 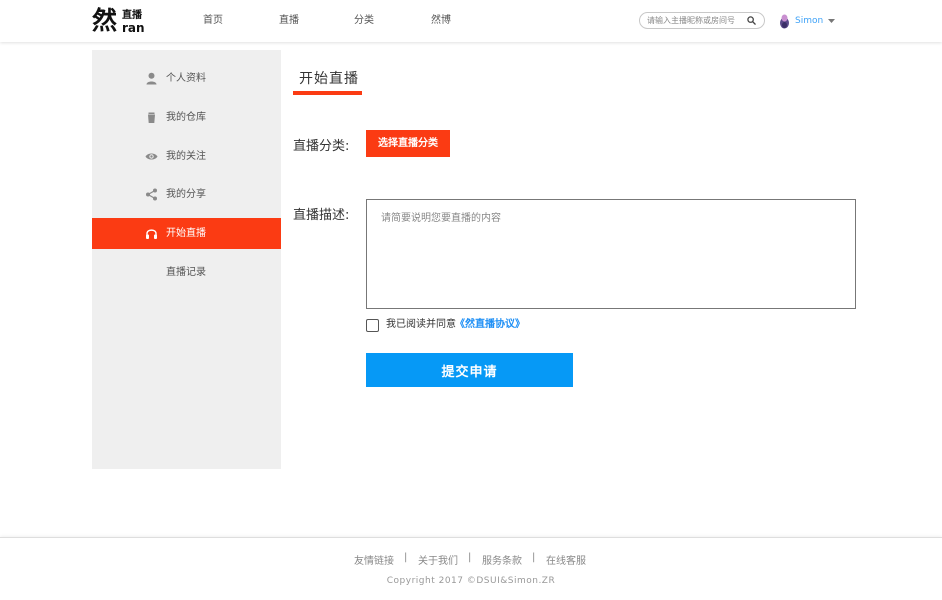 I want to click on logo-subtitle: 直播, so click(x=132, y=15).